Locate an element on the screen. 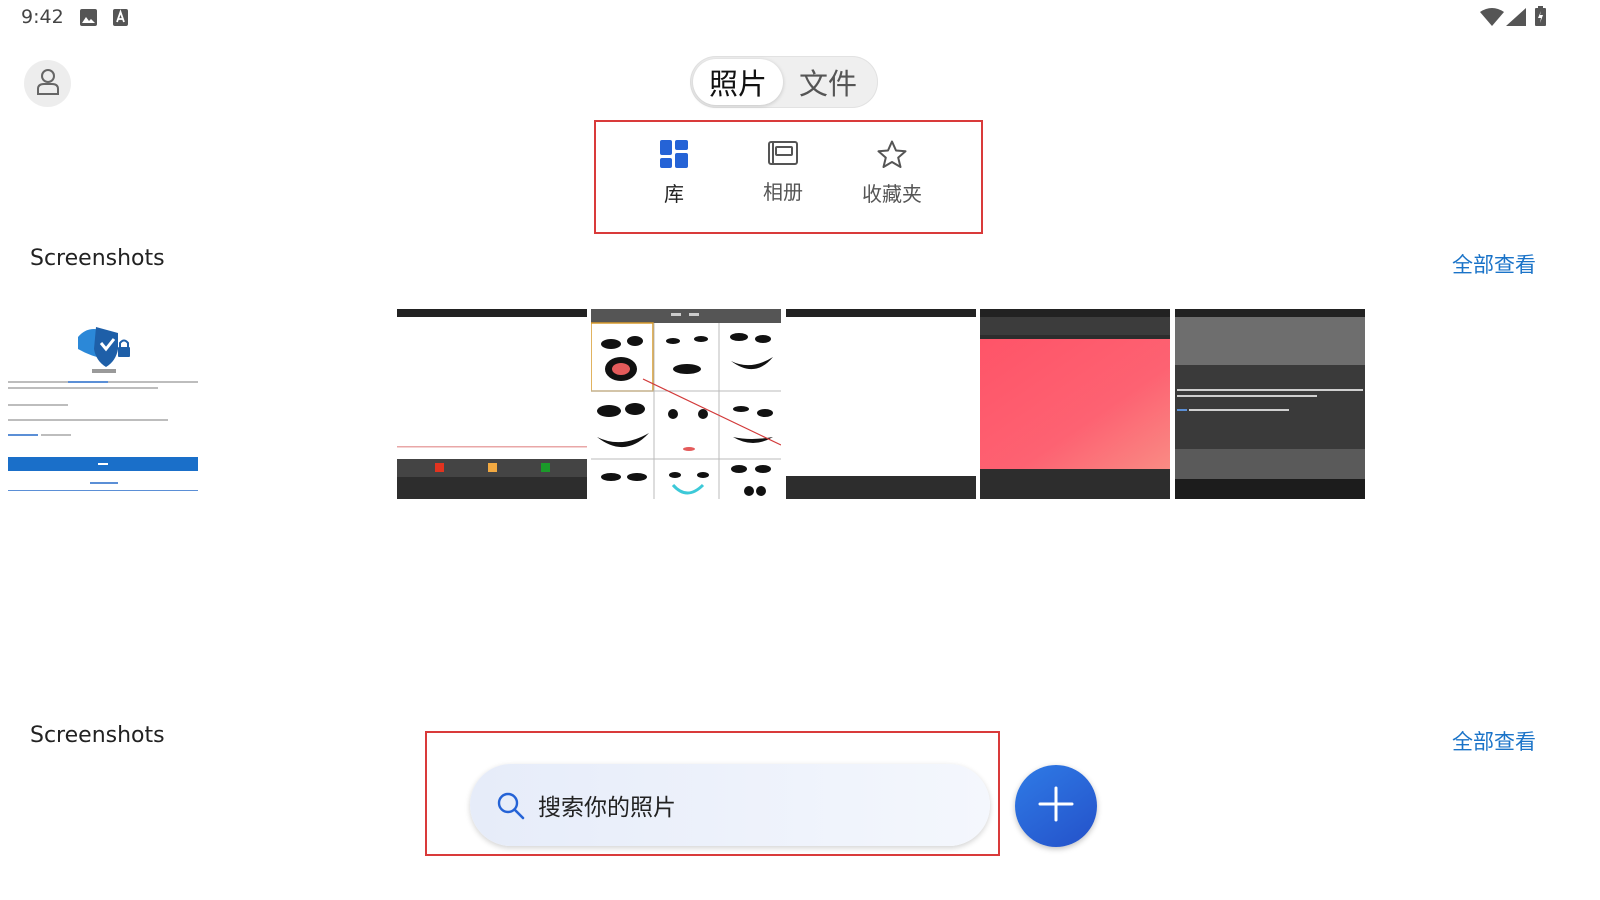 This screenshot has width=1600, height=900. account-button is located at coordinates (47, 83).